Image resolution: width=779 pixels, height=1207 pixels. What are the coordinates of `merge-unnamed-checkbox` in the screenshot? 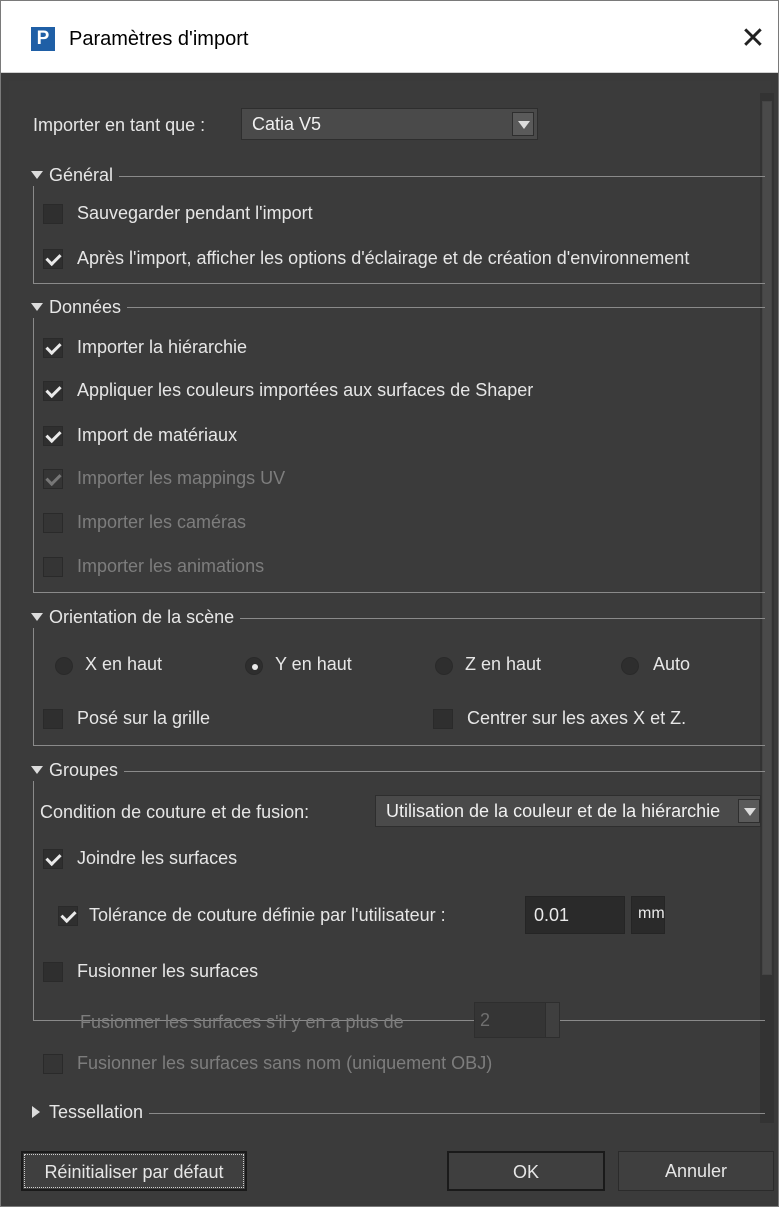 It's located at (53, 1064).